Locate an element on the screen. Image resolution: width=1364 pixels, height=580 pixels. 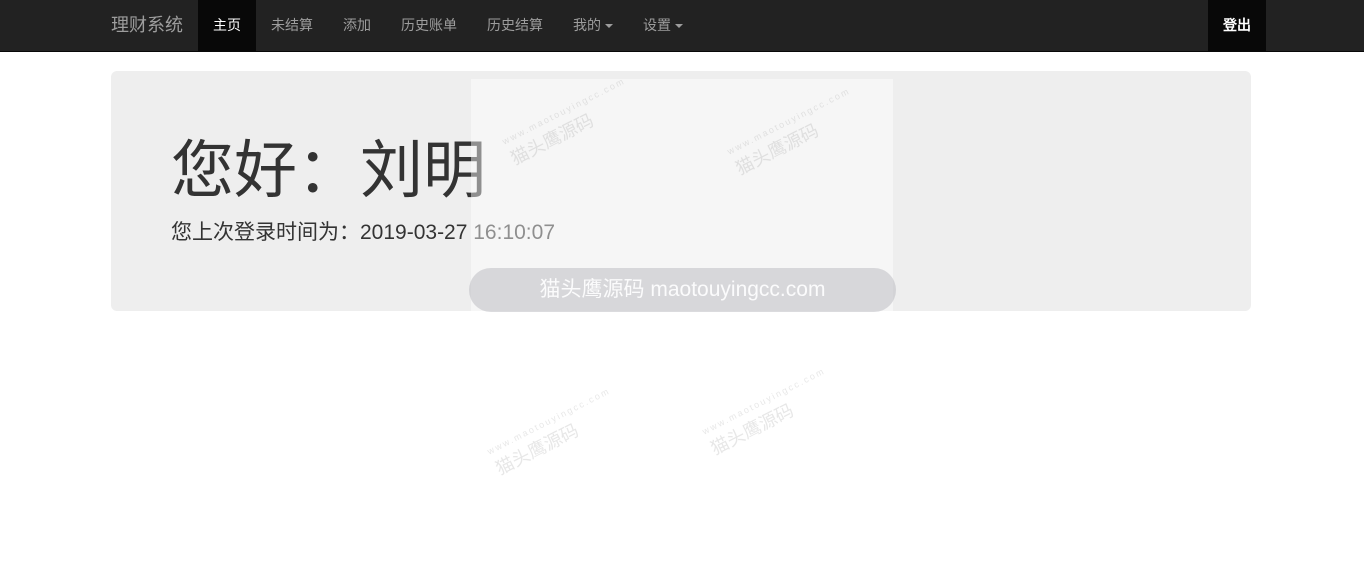
nav-item-history-bills-label: 历史账单 is located at coordinates (429, 25).